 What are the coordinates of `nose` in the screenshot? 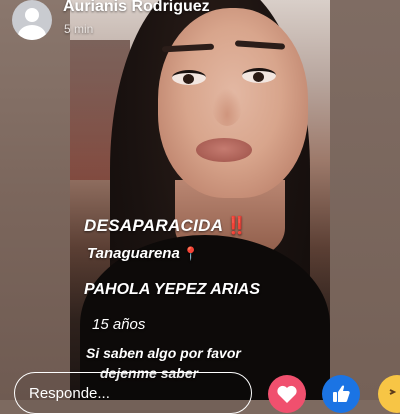 It's located at (227, 107).